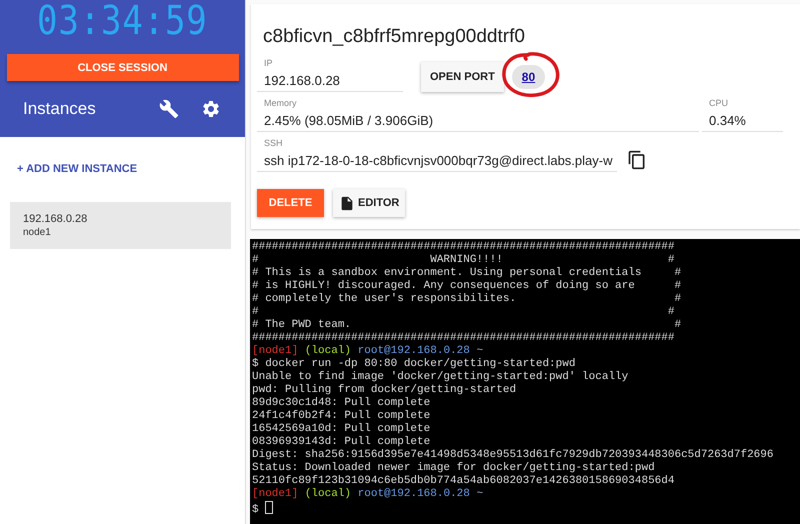  Describe the element at coordinates (454, 468) in the screenshot. I see `terminal-line: Status: Downloaded newer image for docker/getting-started:pwd` at that location.